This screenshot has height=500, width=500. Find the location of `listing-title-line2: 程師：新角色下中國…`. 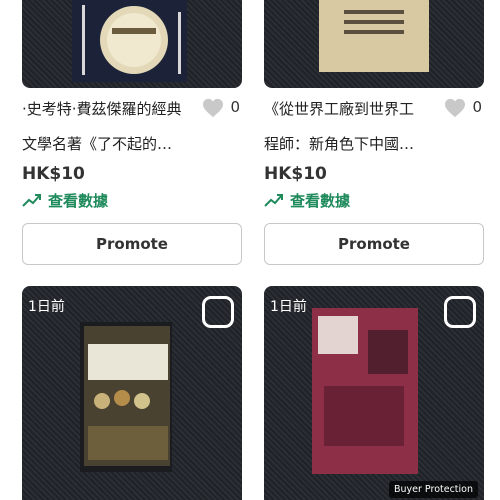

listing-title-line2: 程師：新角色下中國… is located at coordinates (364, 143).